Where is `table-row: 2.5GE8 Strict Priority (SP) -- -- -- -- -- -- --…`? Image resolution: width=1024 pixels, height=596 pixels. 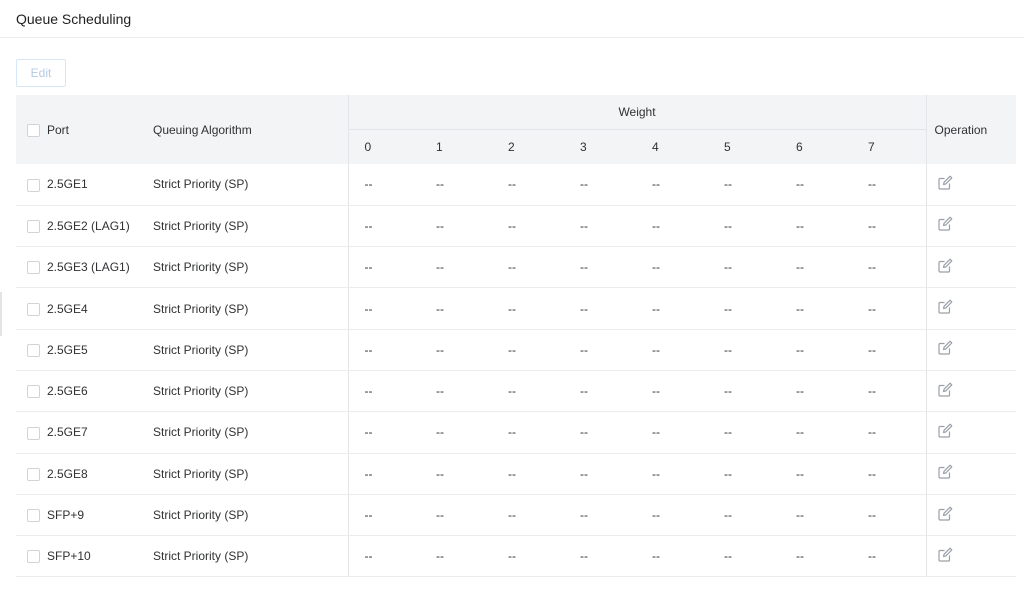 table-row: 2.5GE8 Strict Priority (SP) -- -- -- -- -- -- --… is located at coordinates (516, 474).